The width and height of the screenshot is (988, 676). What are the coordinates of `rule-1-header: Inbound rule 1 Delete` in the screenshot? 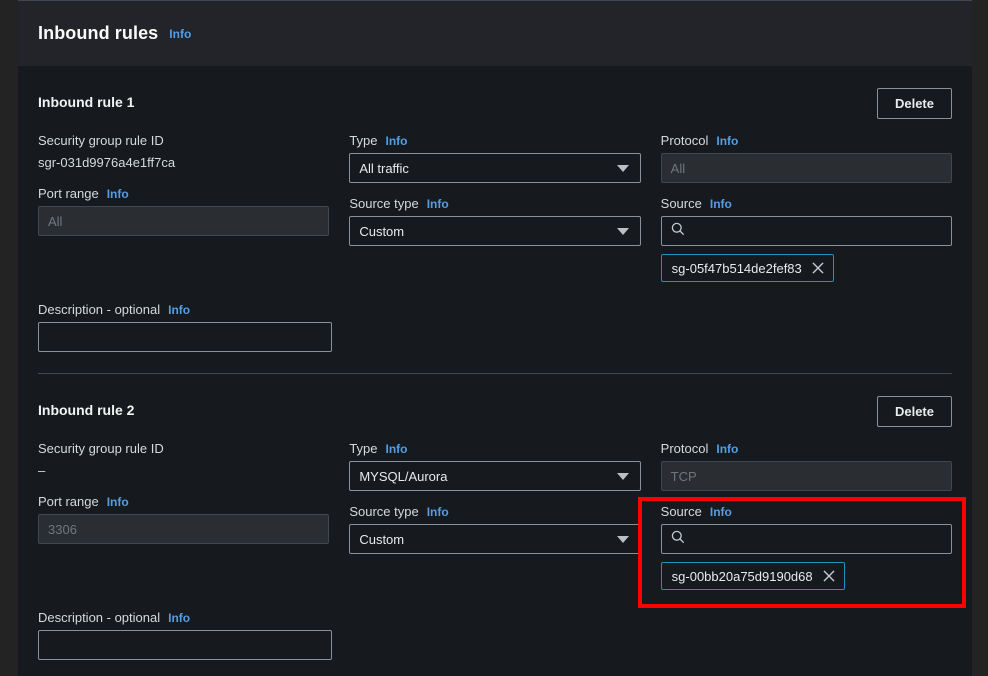 It's located at (495, 105).